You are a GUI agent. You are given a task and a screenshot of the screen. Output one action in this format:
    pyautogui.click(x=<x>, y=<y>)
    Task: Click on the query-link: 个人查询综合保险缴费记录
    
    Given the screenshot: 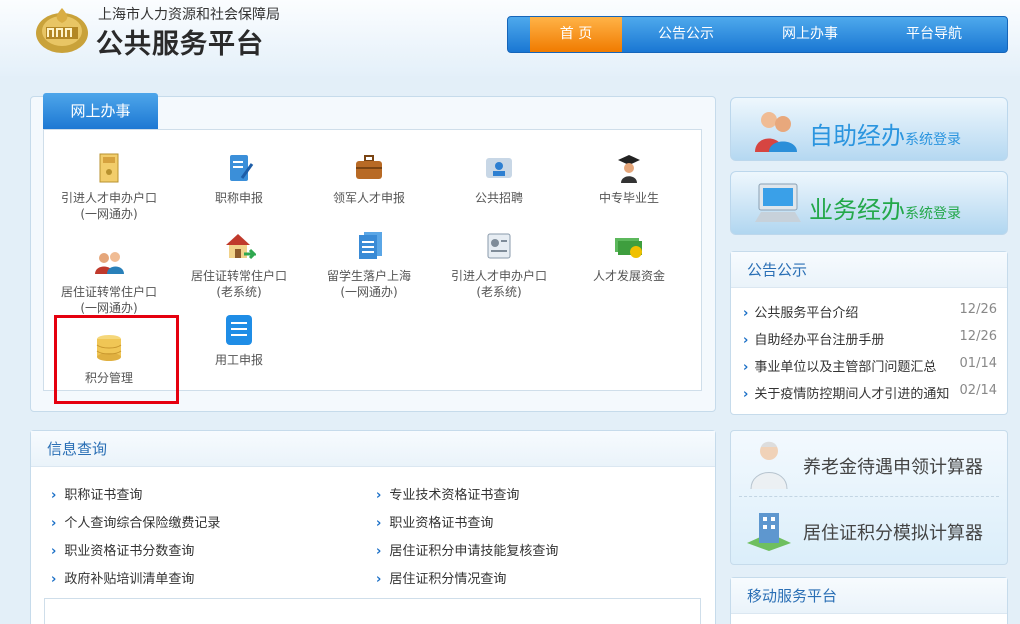 What is the action you would take?
    pyautogui.click(x=135, y=521)
    